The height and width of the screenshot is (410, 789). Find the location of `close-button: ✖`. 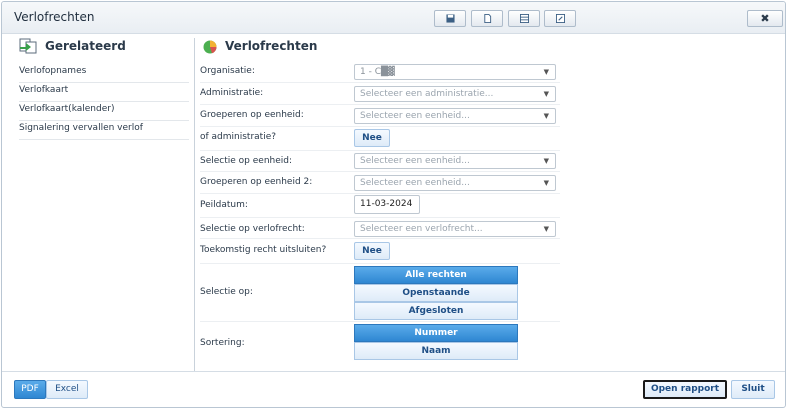

close-button: ✖ is located at coordinates (765, 18).